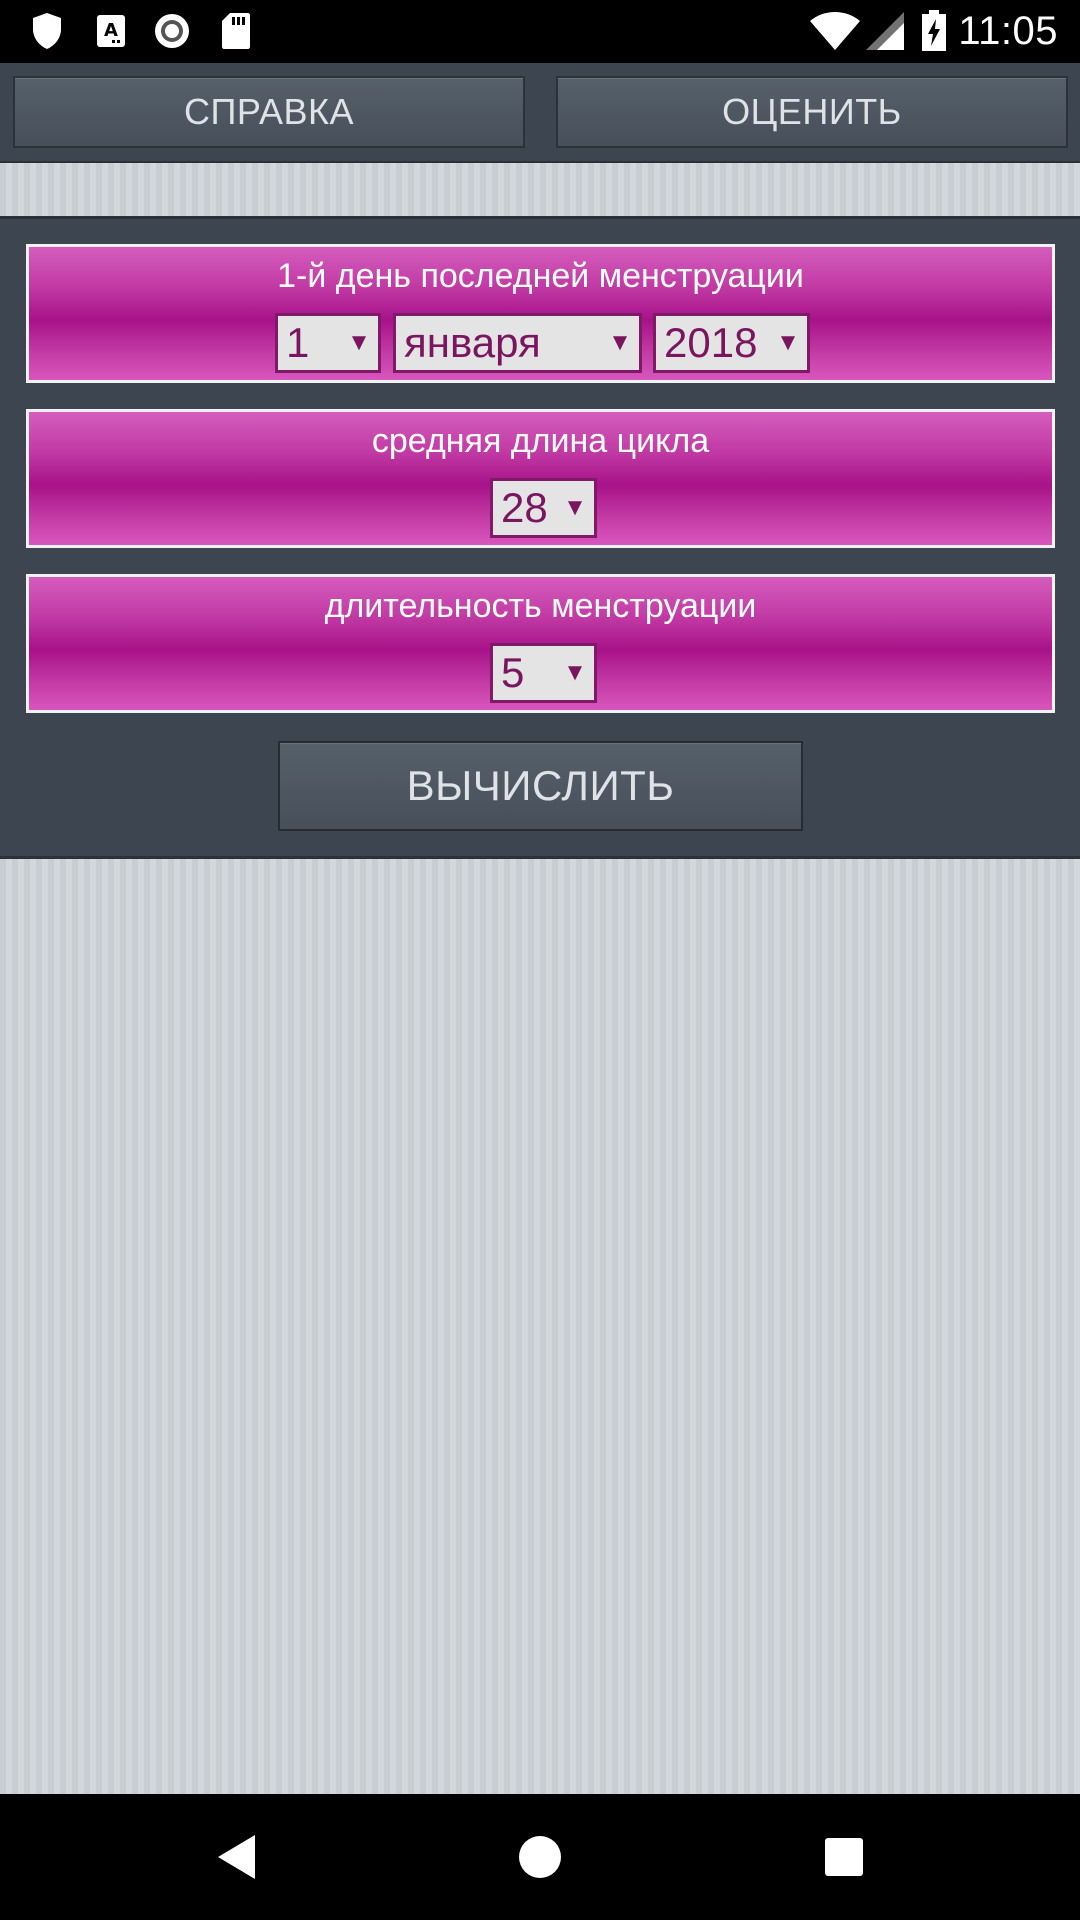 The height and width of the screenshot is (1920, 1080). I want to click on status-time: 11:05, so click(1008, 31).